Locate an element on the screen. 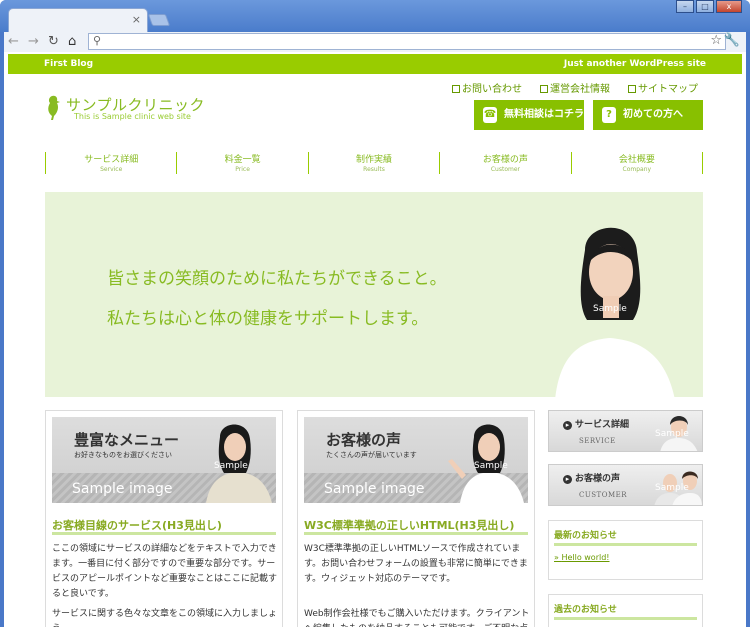 The height and width of the screenshot is (627, 750). nav-item-company: 会社概要 Company is located at coordinates (637, 163).